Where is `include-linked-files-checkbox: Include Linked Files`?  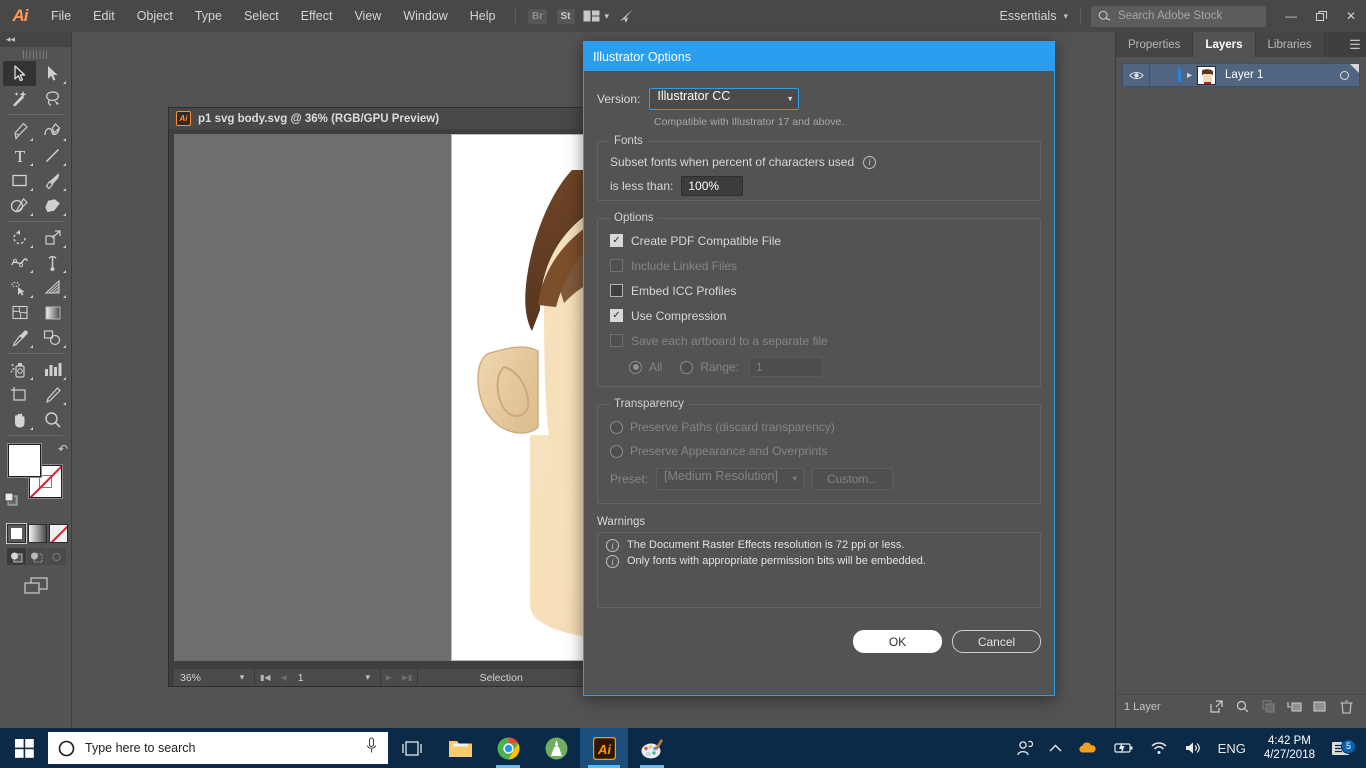
include-linked-files-checkbox: Include Linked Files is located at coordinates (819, 265).